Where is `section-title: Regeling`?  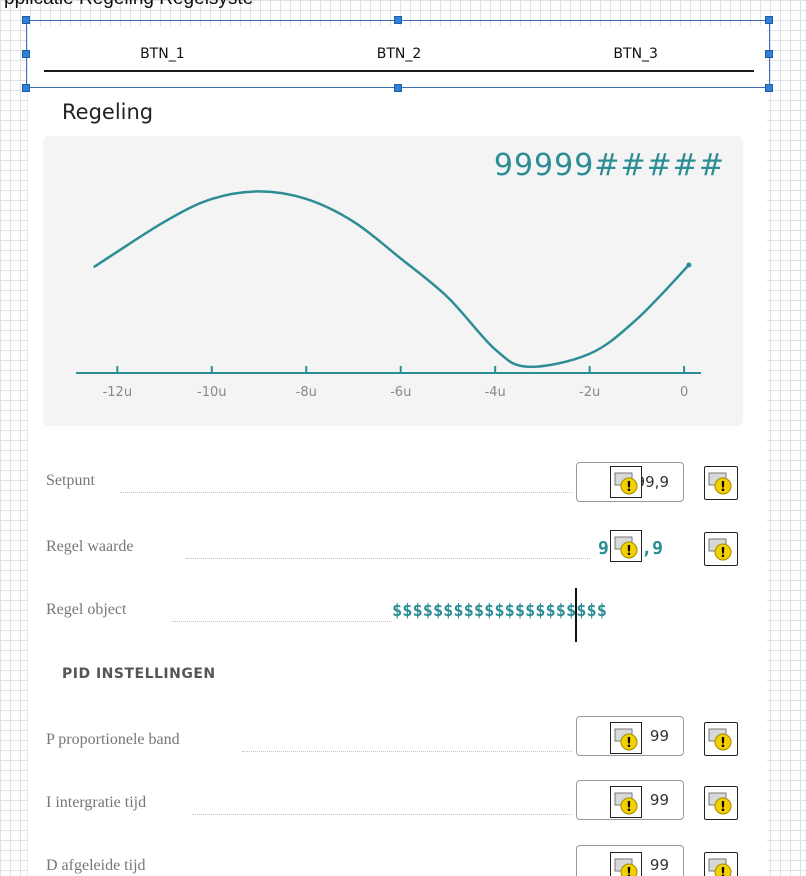
section-title: Regeling is located at coordinates (108, 112).